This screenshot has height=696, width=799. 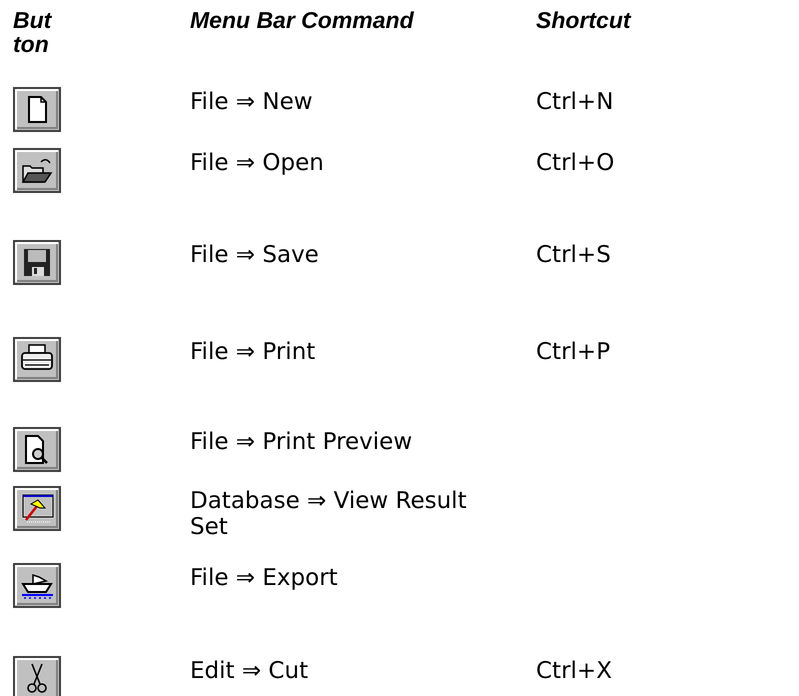 What do you see at coordinates (584, 20) in the screenshot?
I see `column-header: Shortcut` at bounding box center [584, 20].